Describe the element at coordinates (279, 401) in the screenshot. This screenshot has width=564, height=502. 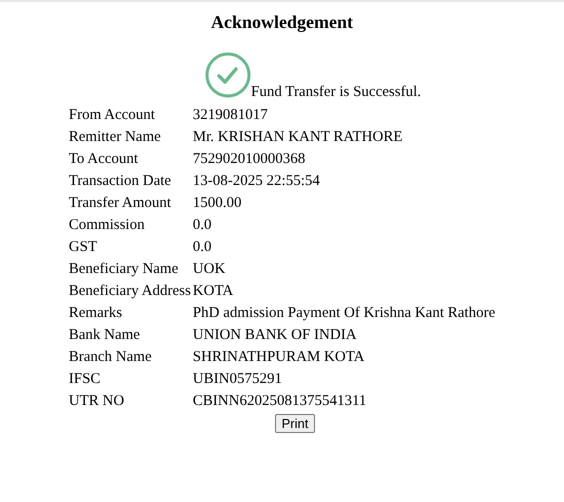
I see `field-value: CBINN62025081375541311` at that location.